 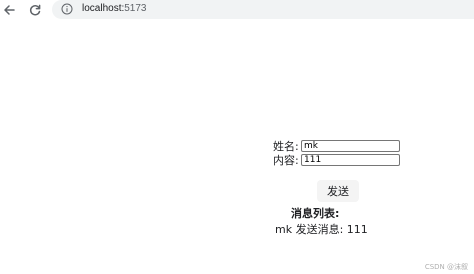 I want to click on info-icon, so click(x=67, y=9).